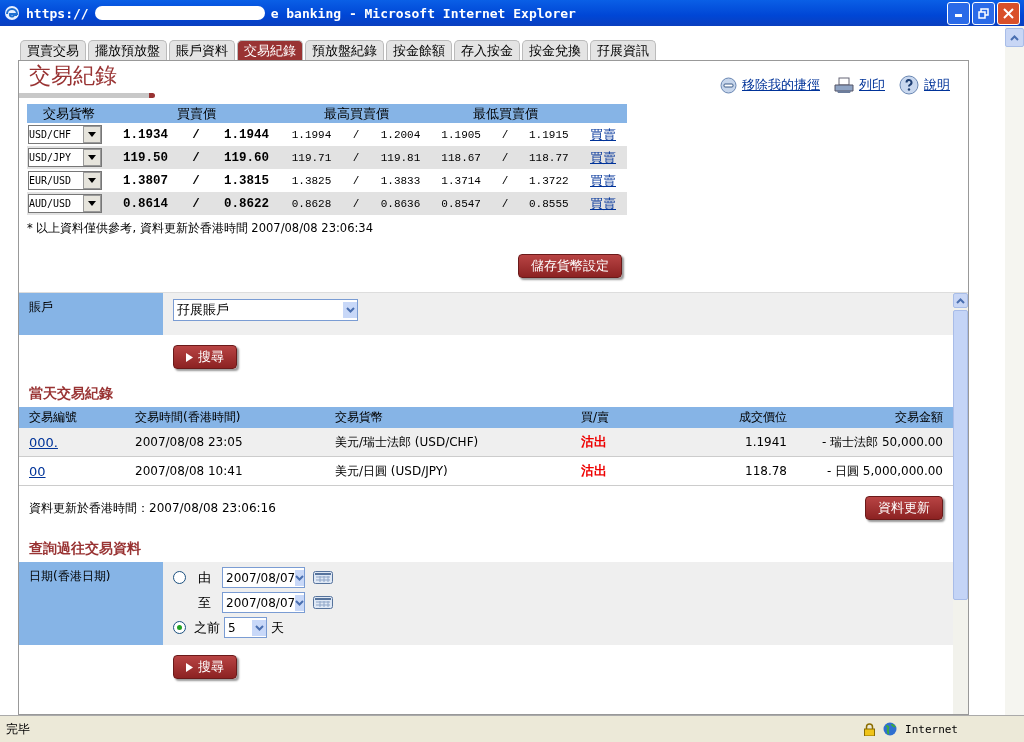 This screenshot has width=1024, height=742. I want to click on days-select: 5, so click(245, 627).